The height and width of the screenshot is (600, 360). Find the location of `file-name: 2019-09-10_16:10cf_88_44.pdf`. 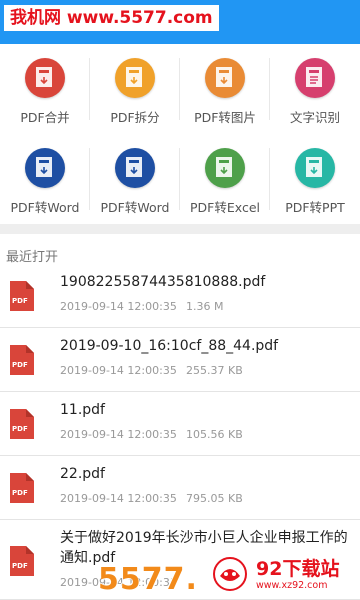

file-name: 2019-09-10_16:10cf_88_44.pdf is located at coordinates (169, 346).